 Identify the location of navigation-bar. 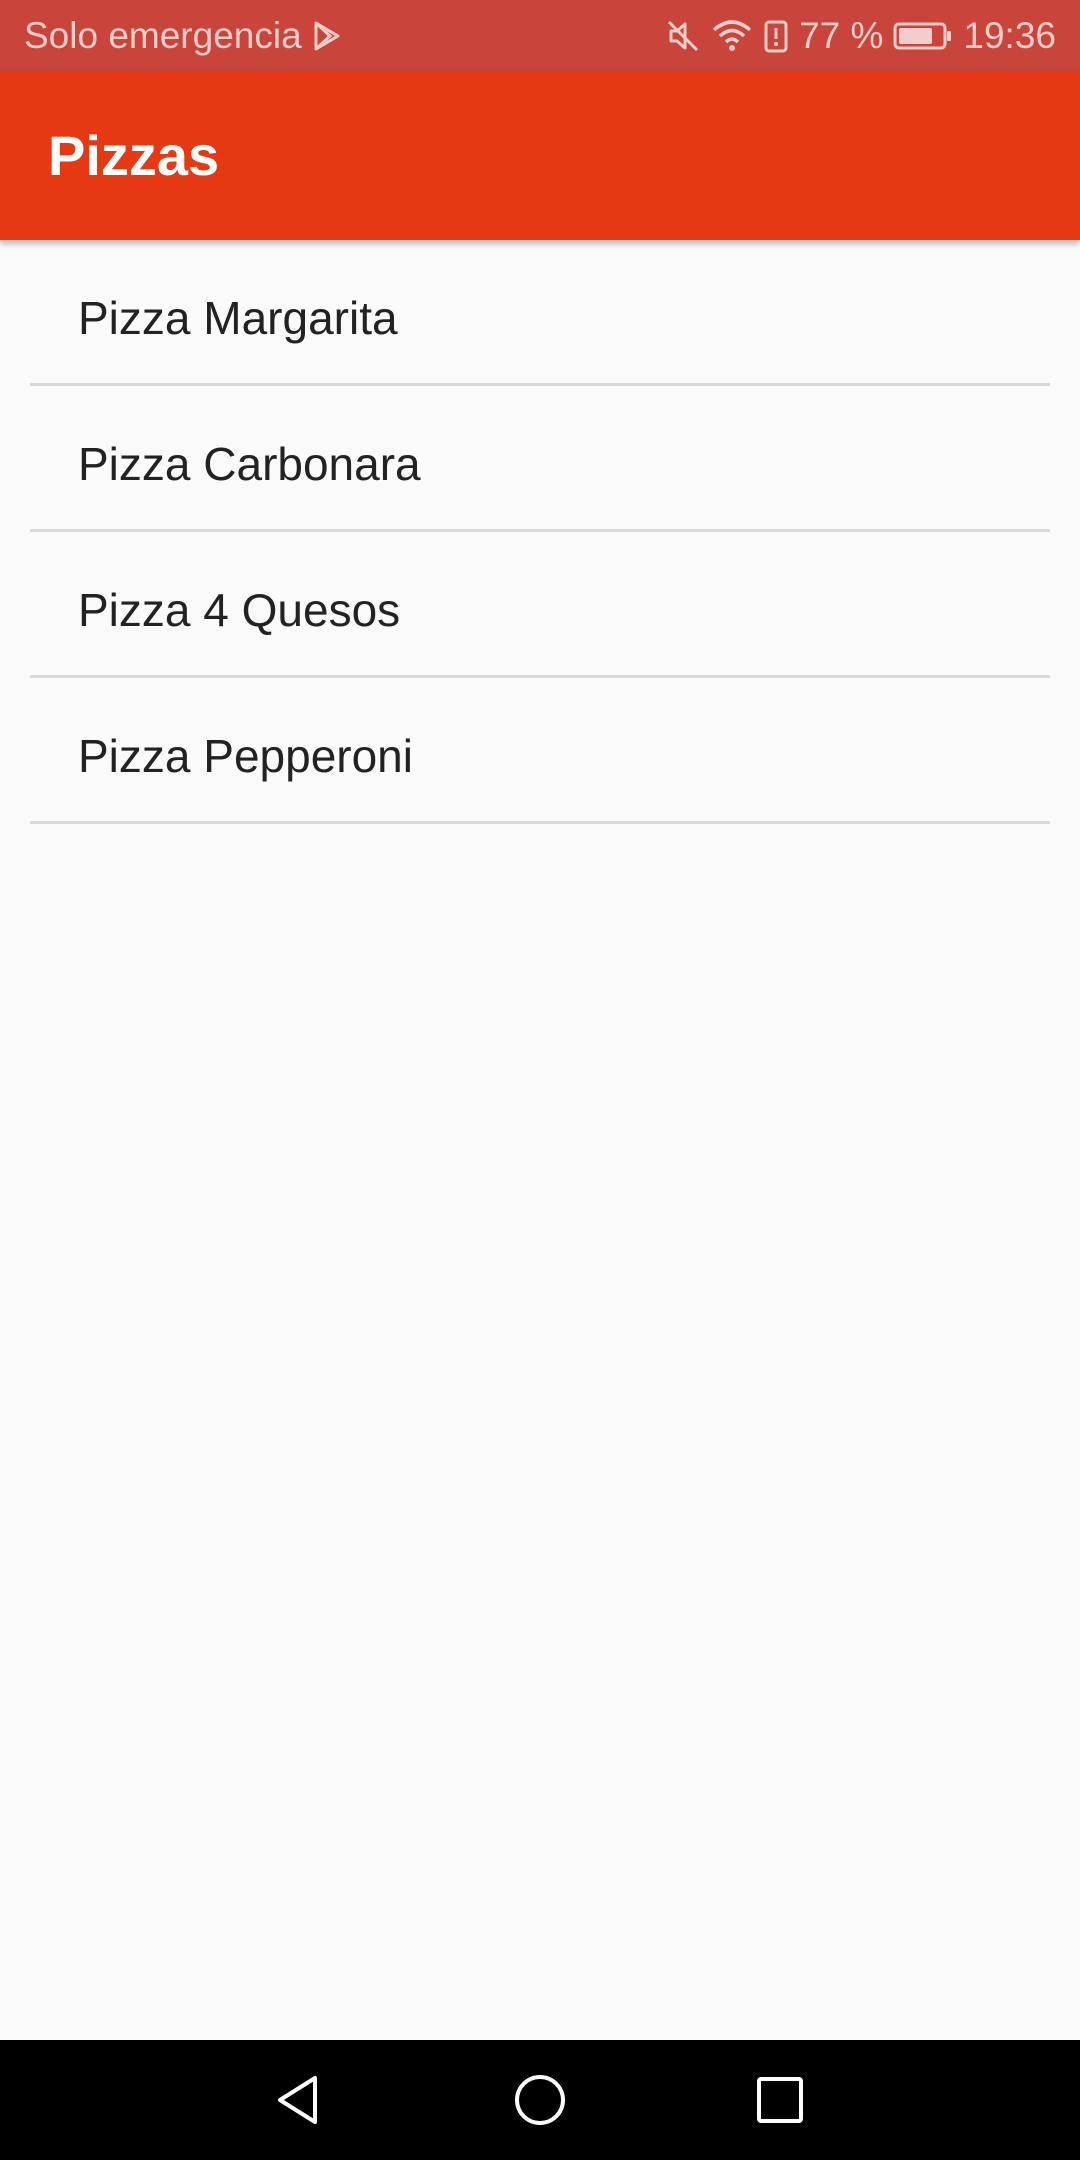
(540, 2100).